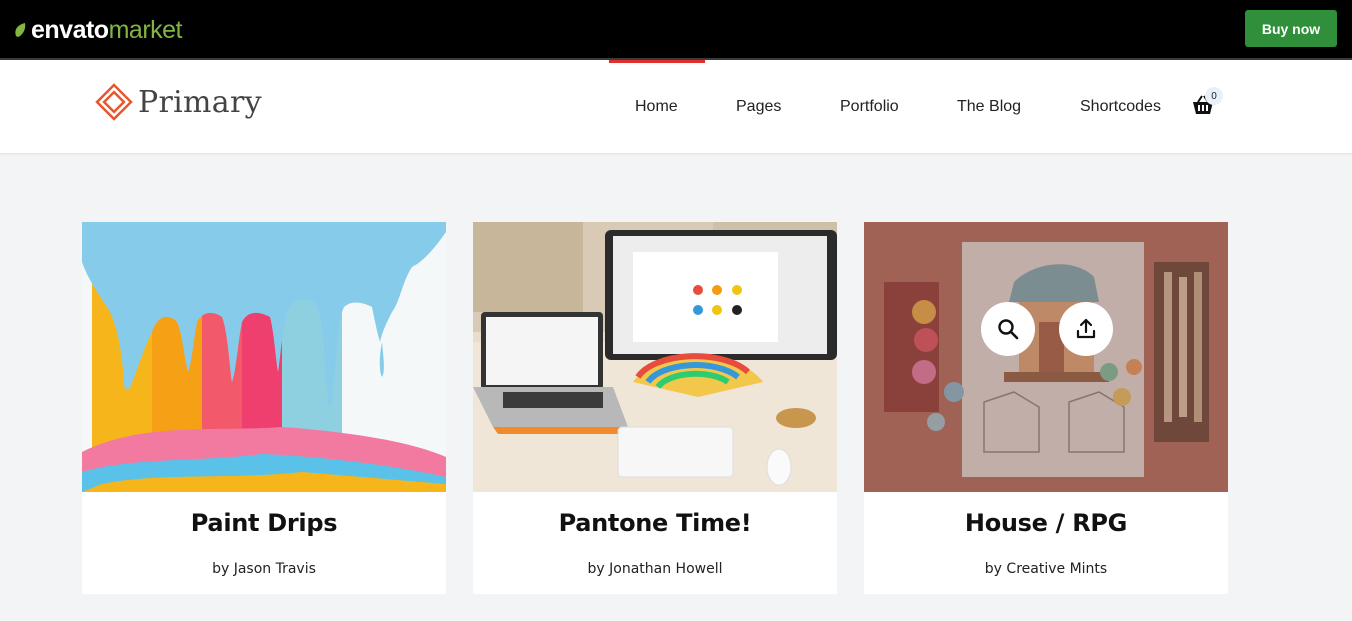  Describe the element at coordinates (145, 30) in the screenshot. I see `market-logo-word: market` at that location.